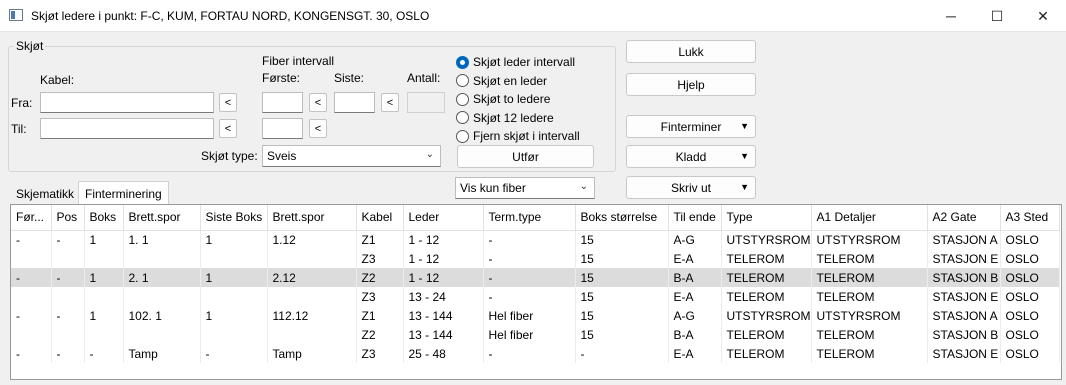 This screenshot has height=385, width=1066. What do you see at coordinates (443, 218) in the screenshot?
I see `column-header: Leder` at bounding box center [443, 218].